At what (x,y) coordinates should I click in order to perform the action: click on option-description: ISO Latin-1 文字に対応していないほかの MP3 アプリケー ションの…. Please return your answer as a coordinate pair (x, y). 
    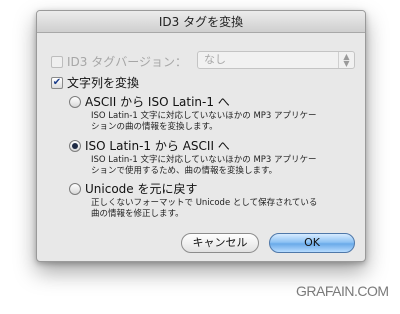
    Looking at the image, I should click on (225, 122).